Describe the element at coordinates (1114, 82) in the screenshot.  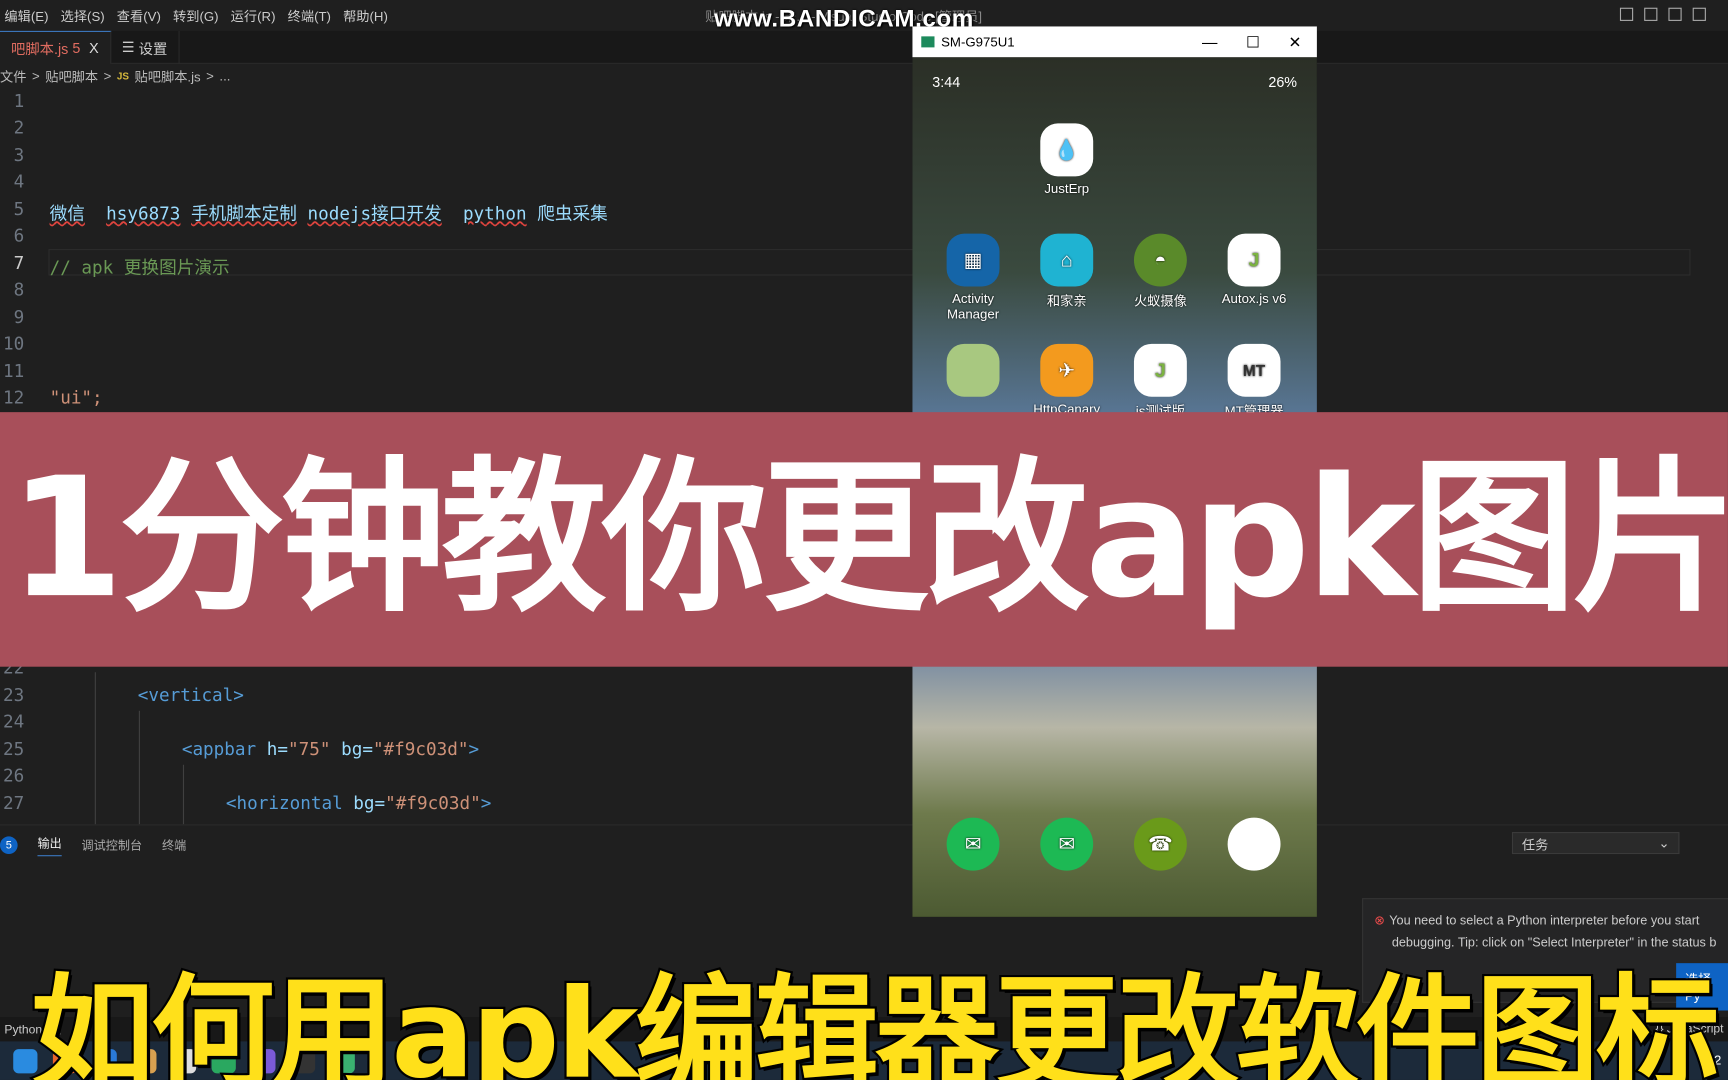
I see `phone-status-bar: 3:44 26%` at that location.